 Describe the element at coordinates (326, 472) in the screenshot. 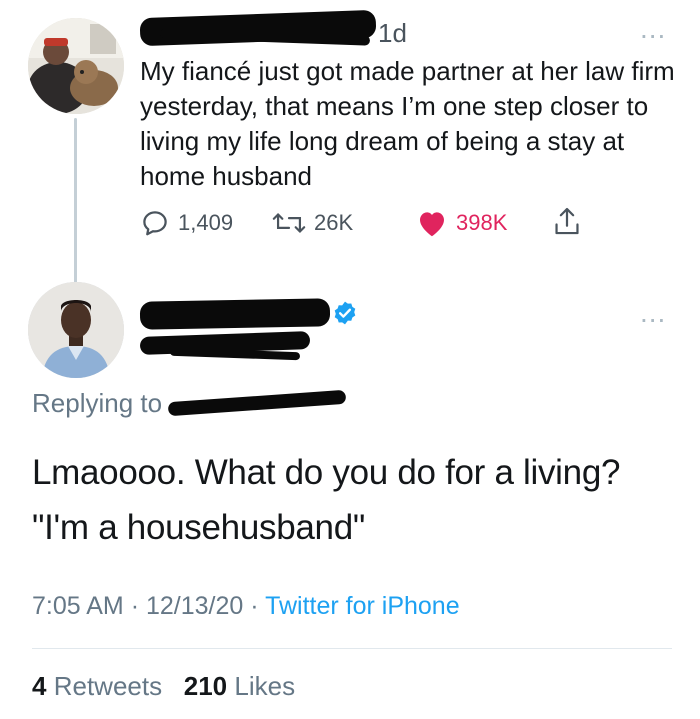

I see `reply-text-line: Lmaoooo. What do you do for a living?` at that location.